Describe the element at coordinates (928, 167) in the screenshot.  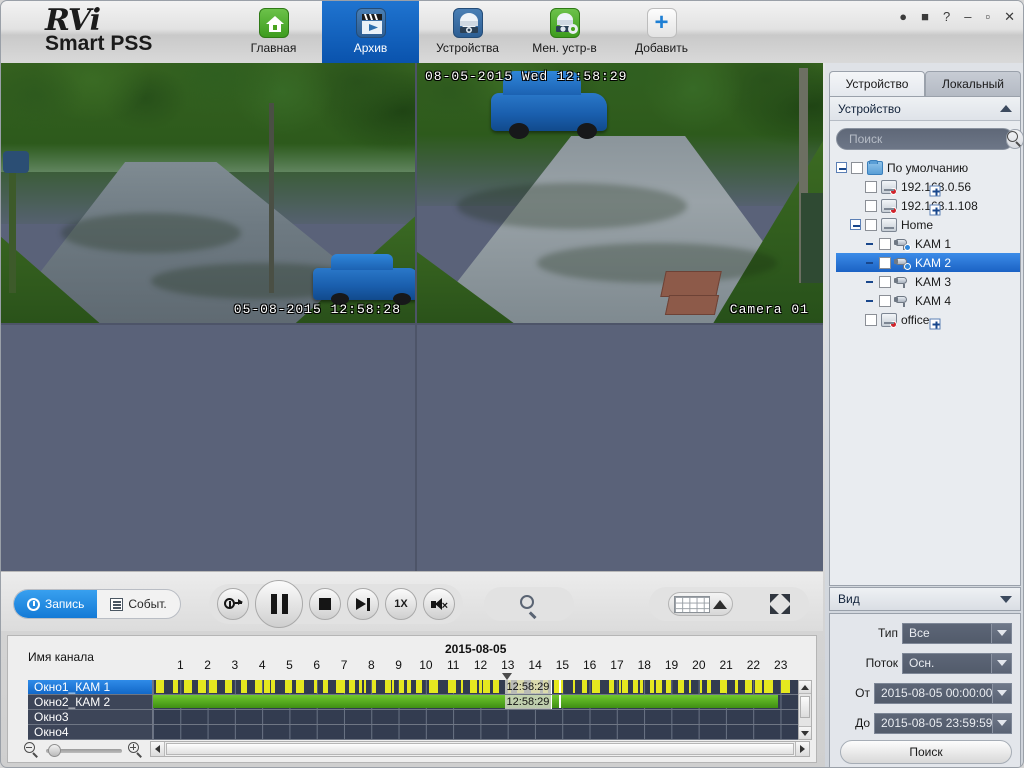
I see `tree-item: По умолчанию` at that location.